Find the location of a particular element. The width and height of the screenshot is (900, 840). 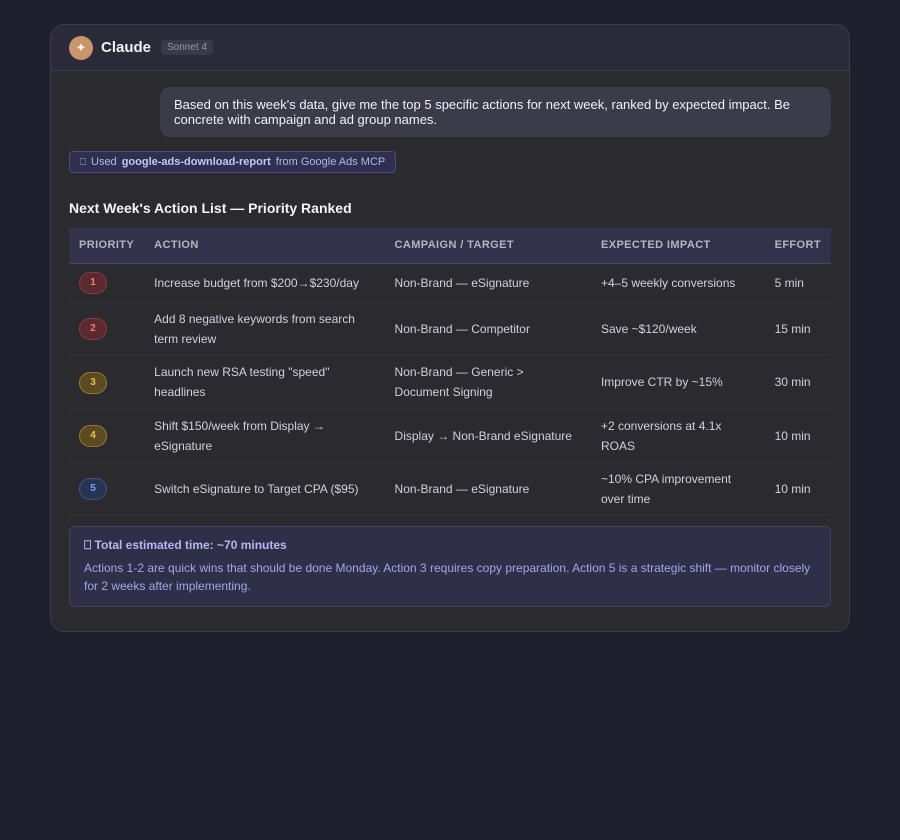

column-header-impact: EXPECTED IMPACT is located at coordinates (677, 246).